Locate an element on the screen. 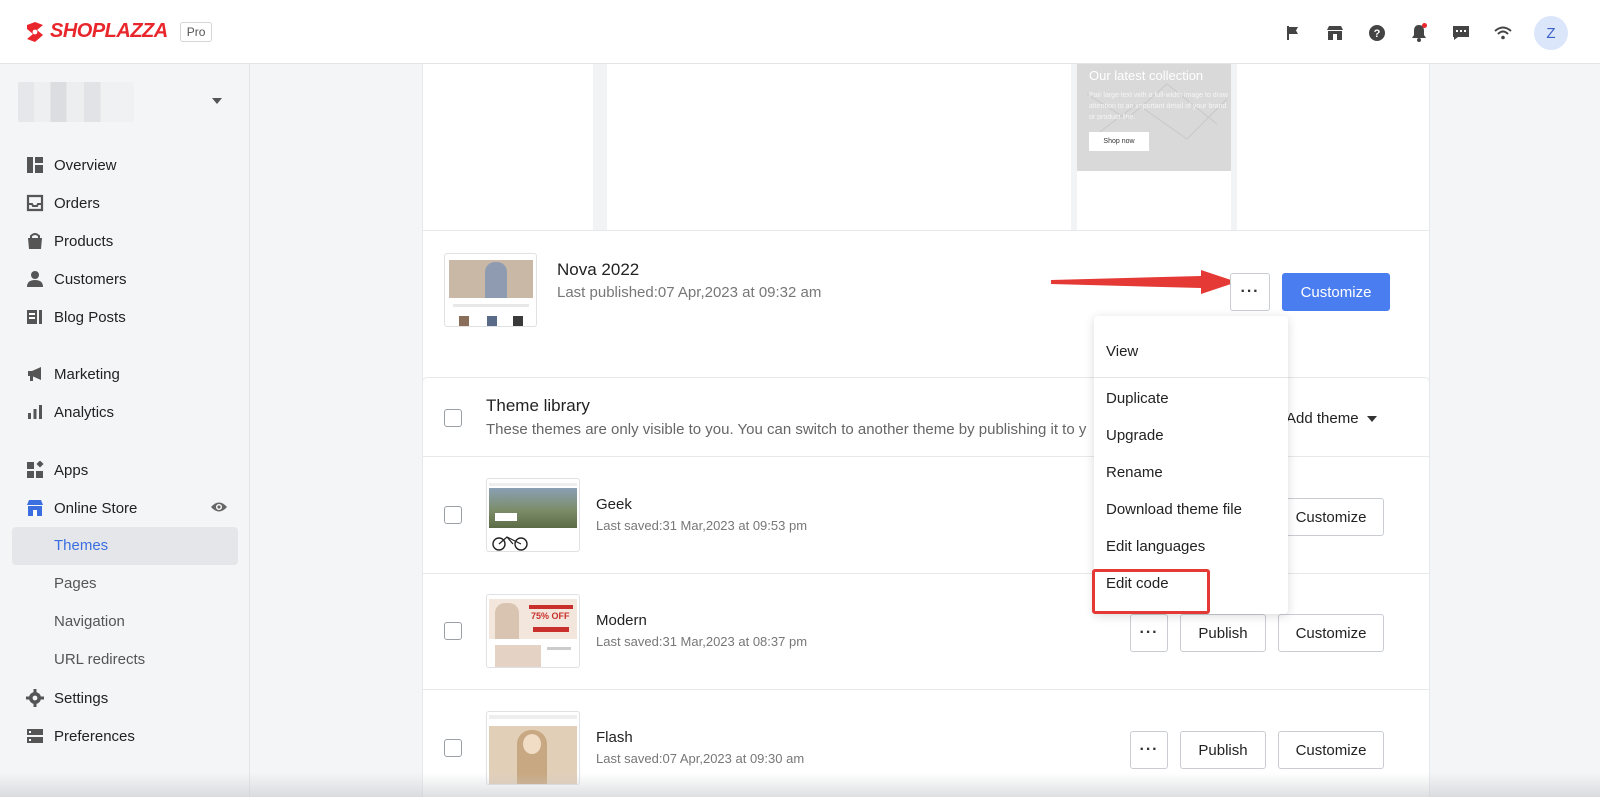 The image size is (1600, 797). sidebar-item-label: Customers is located at coordinates (90, 279).